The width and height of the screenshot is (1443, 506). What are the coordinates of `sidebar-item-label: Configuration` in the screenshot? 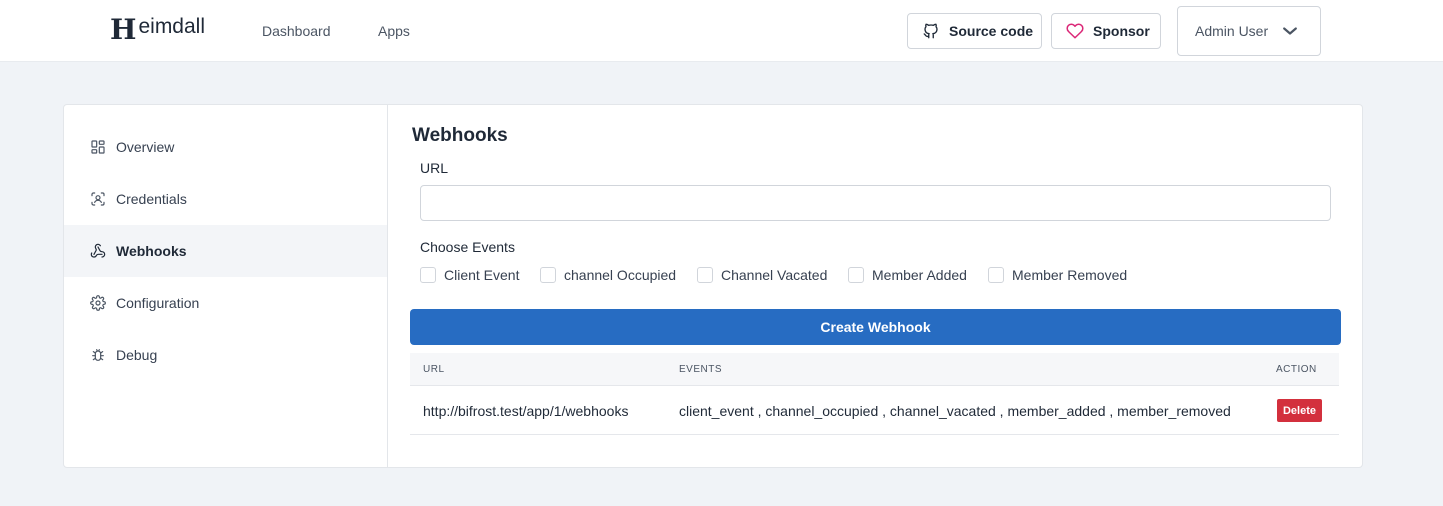 It's located at (158, 303).